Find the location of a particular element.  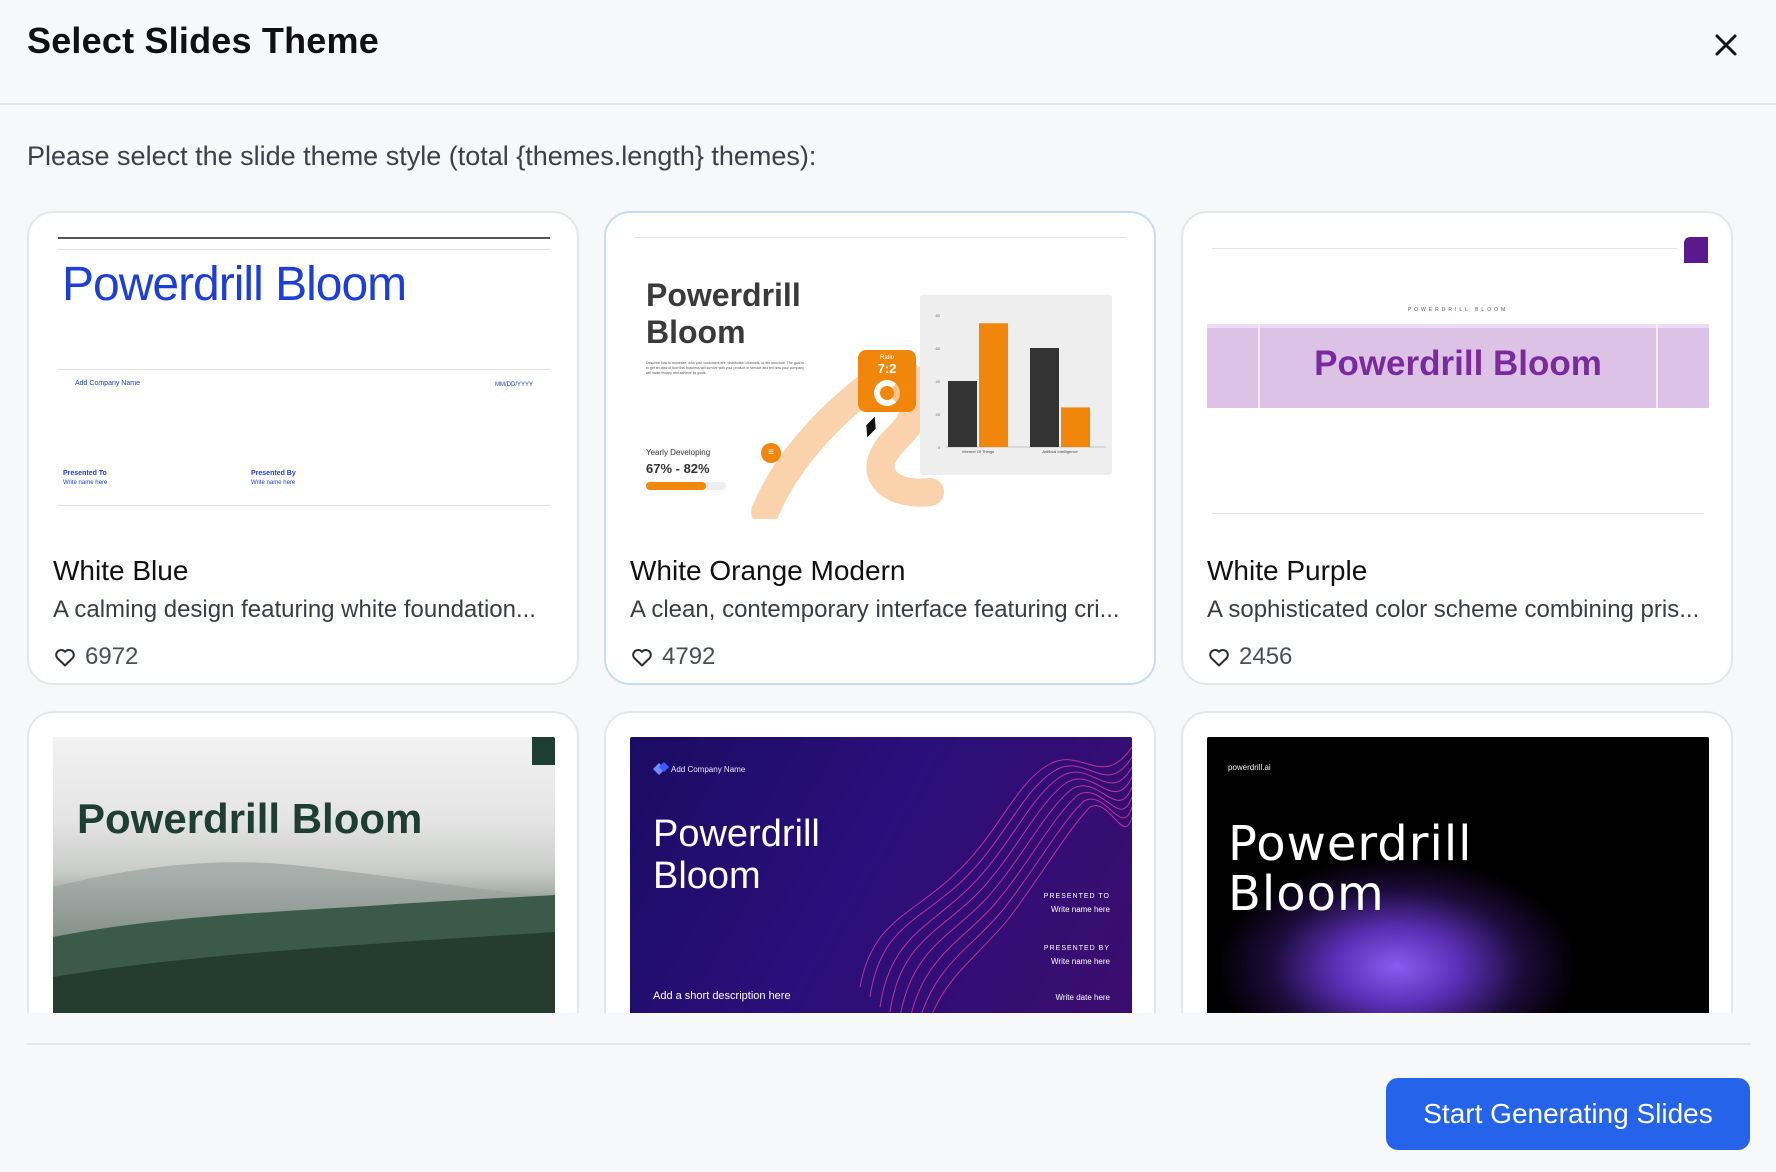

preview-yearly-label: Yearly Developing is located at coordinates (678, 452).